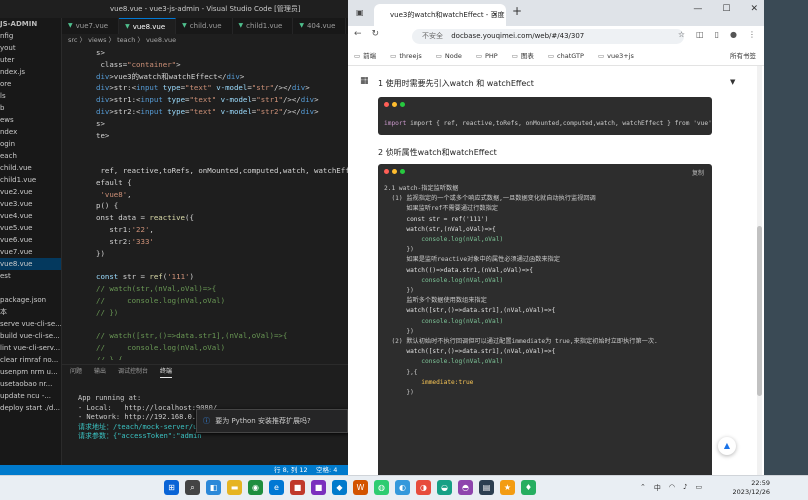 The height and width of the screenshot is (500, 808). I want to click on sidebar-item: 本, so click(30, 312).